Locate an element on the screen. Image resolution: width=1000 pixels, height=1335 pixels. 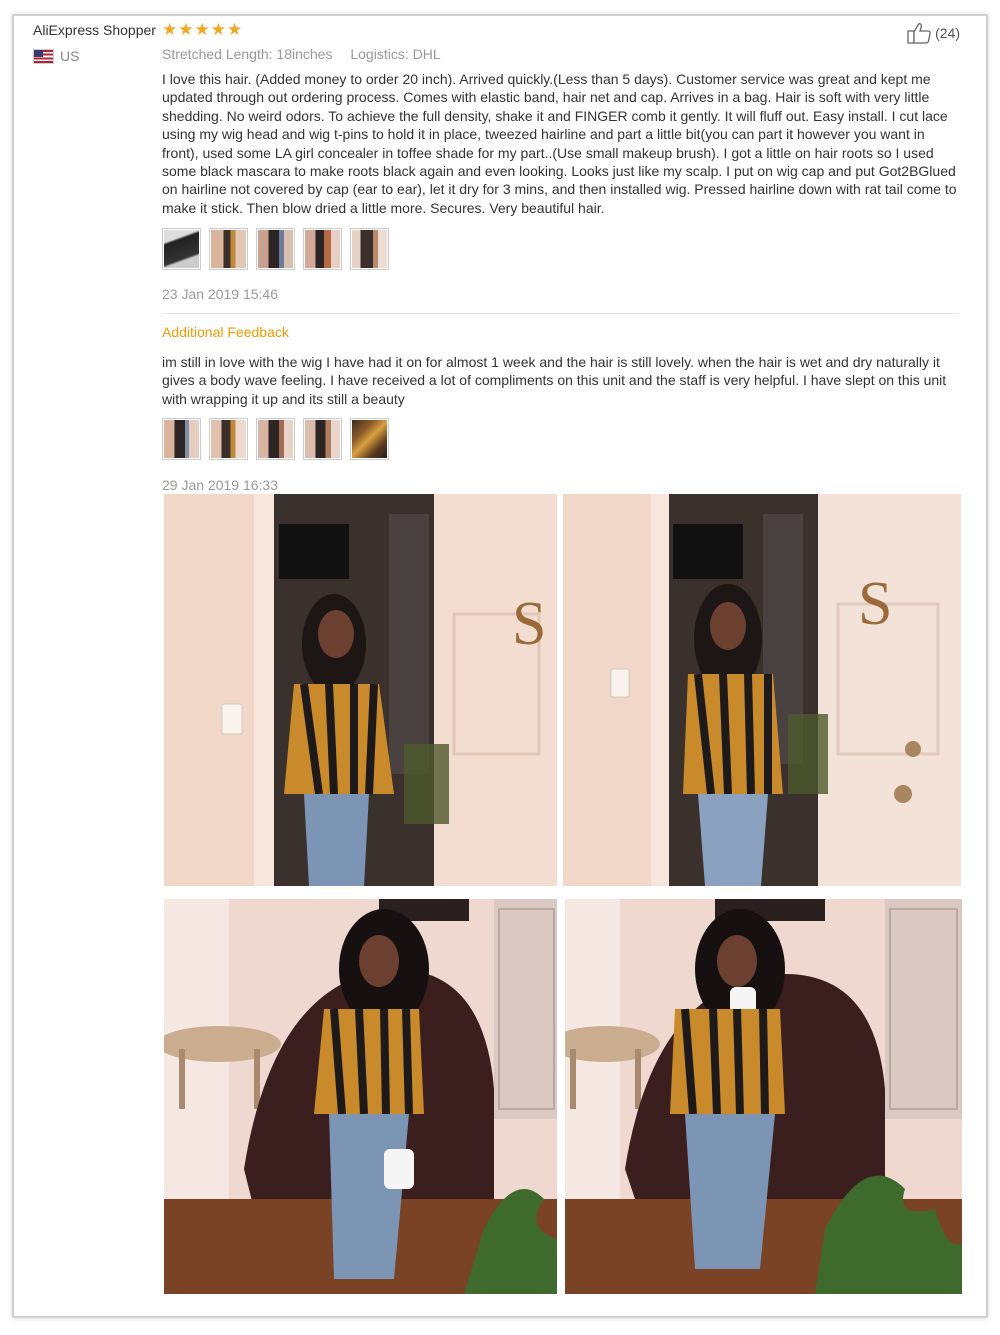
additional-feedback-date: 29 Jan 2019 16:33 is located at coordinates (220, 485).